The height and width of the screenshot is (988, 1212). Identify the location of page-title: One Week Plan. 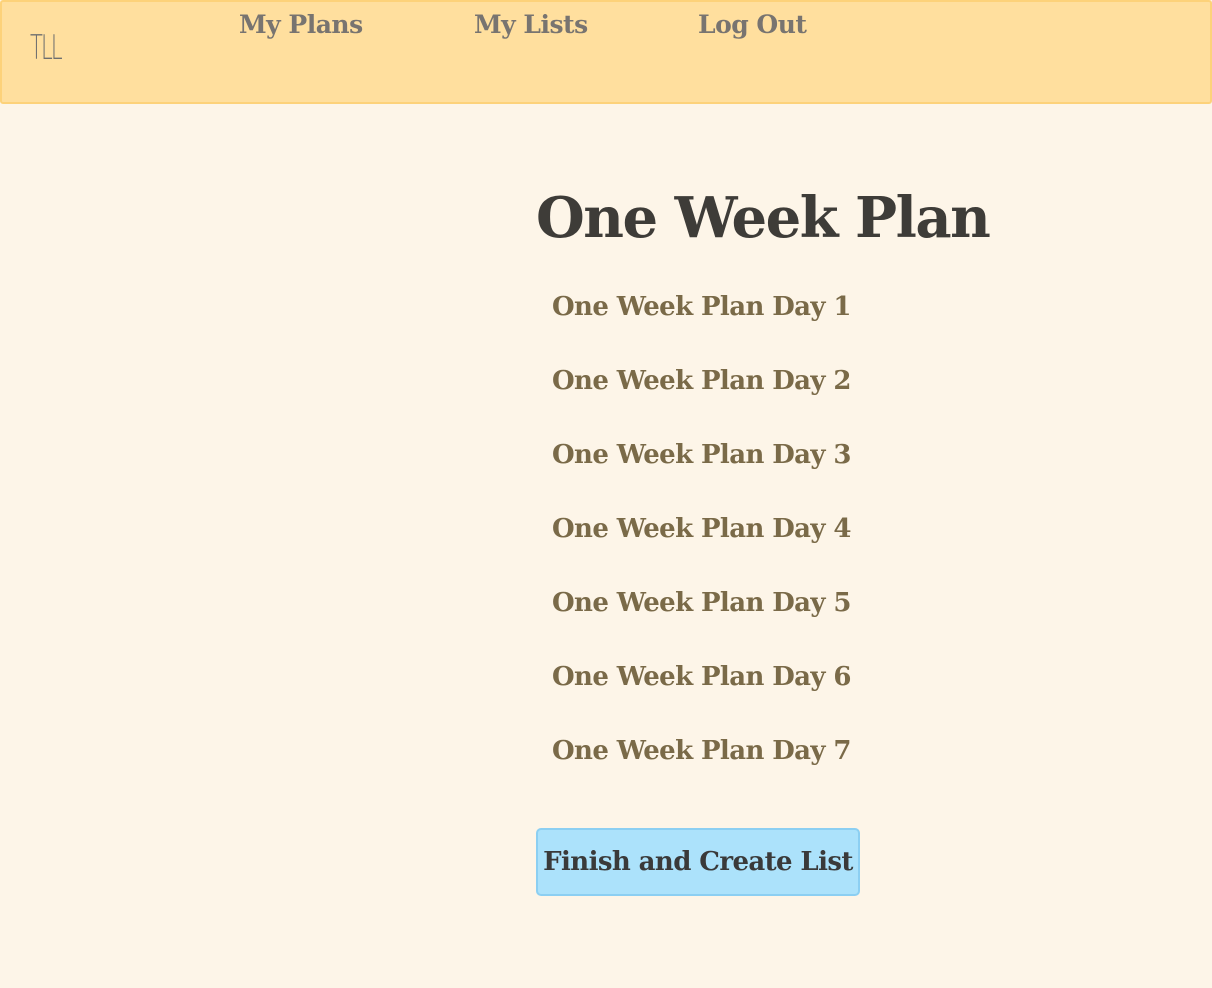
(763, 218).